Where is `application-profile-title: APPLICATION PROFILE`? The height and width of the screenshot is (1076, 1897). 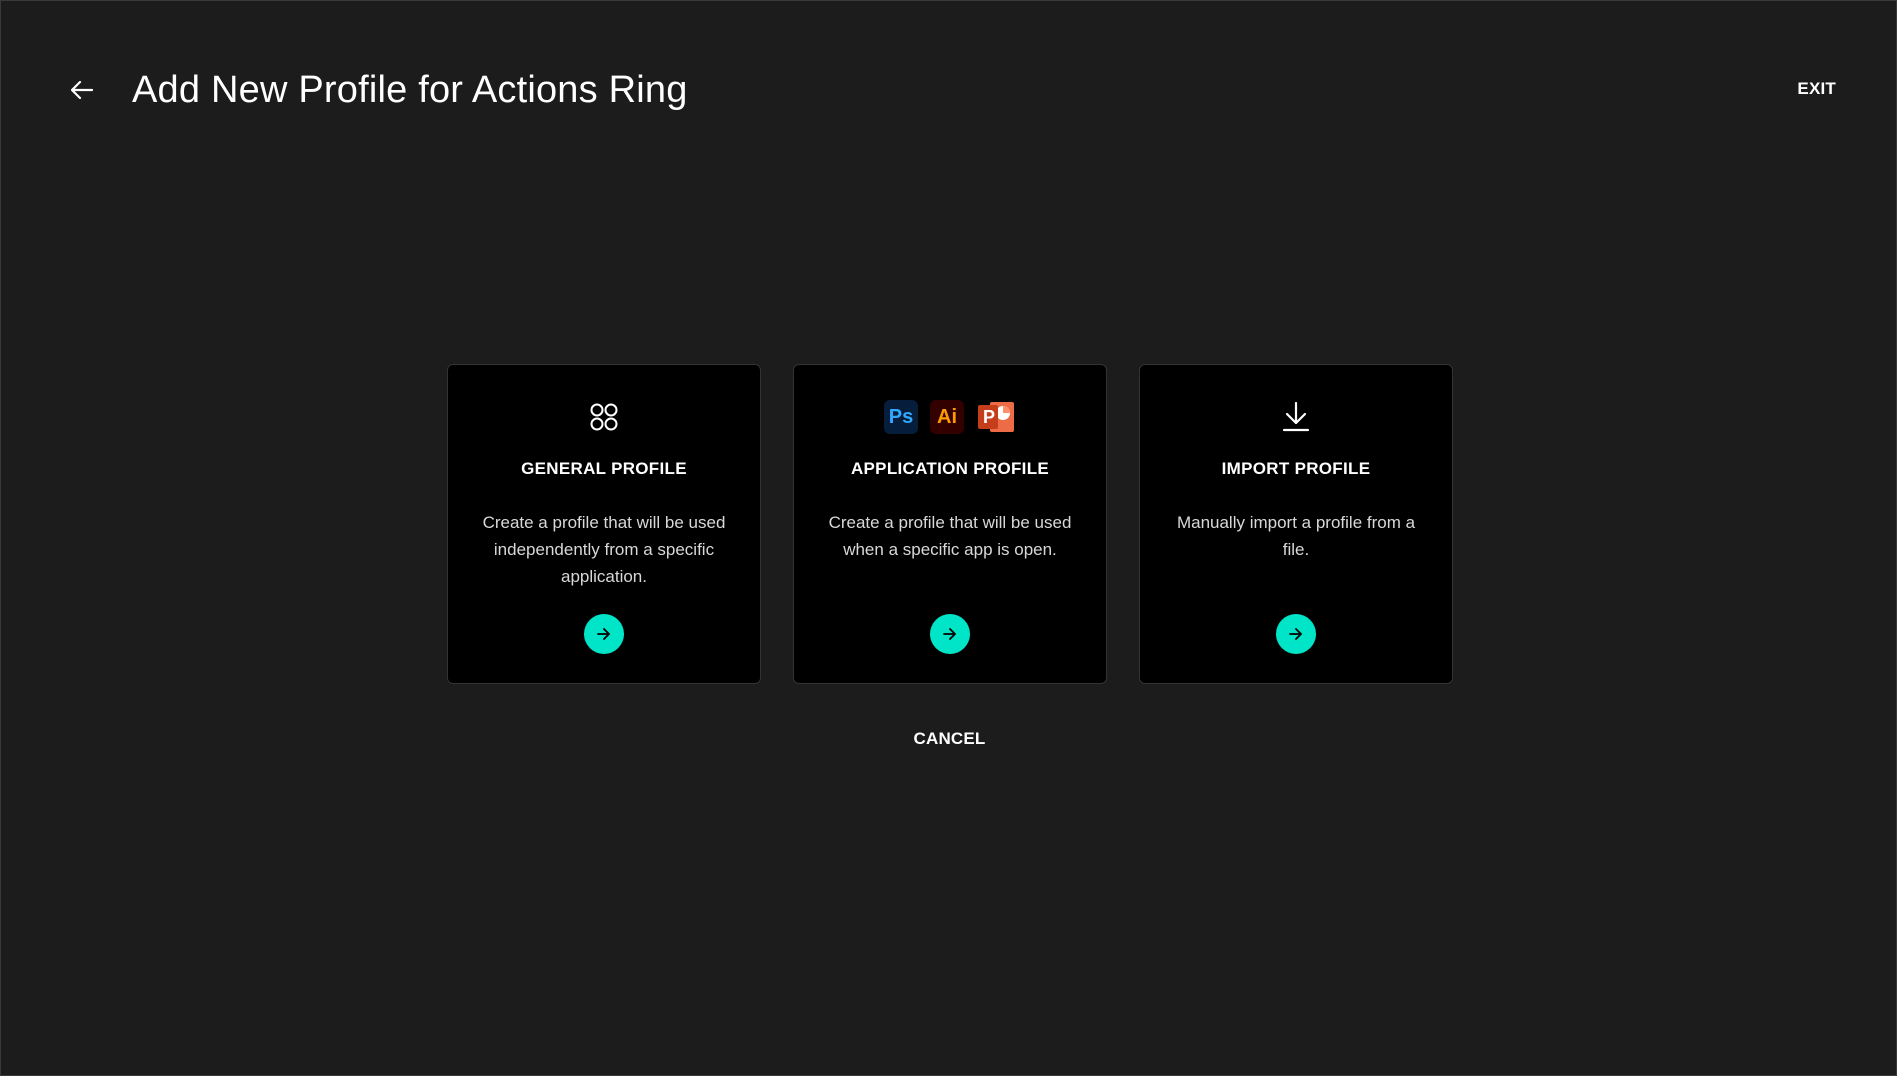 application-profile-title: APPLICATION PROFILE is located at coordinates (950, 468).